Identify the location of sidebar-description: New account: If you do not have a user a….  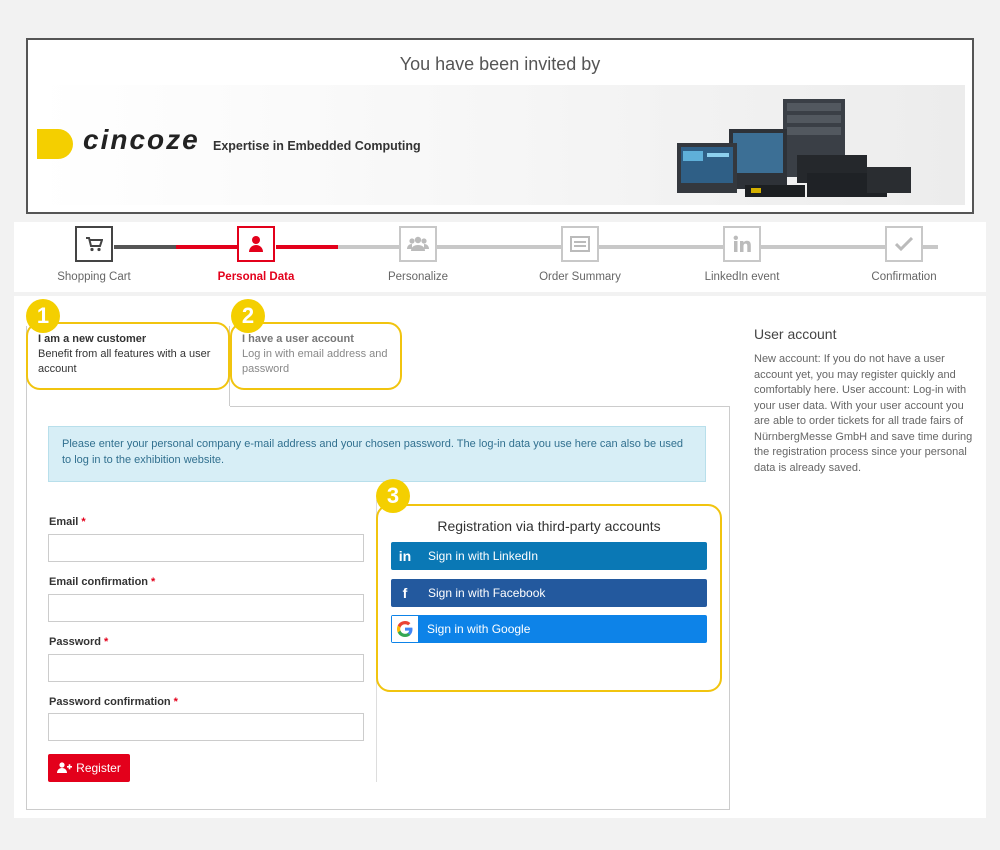
(863, 413).